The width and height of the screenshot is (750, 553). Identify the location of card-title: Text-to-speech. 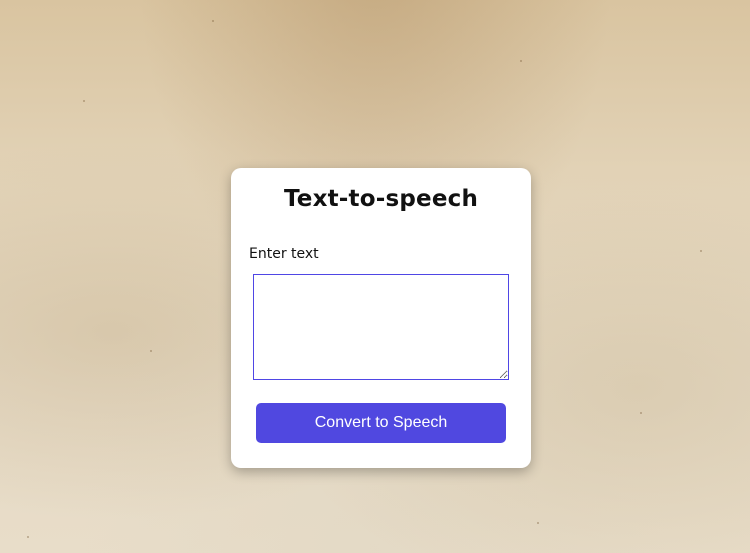
(381, 199).